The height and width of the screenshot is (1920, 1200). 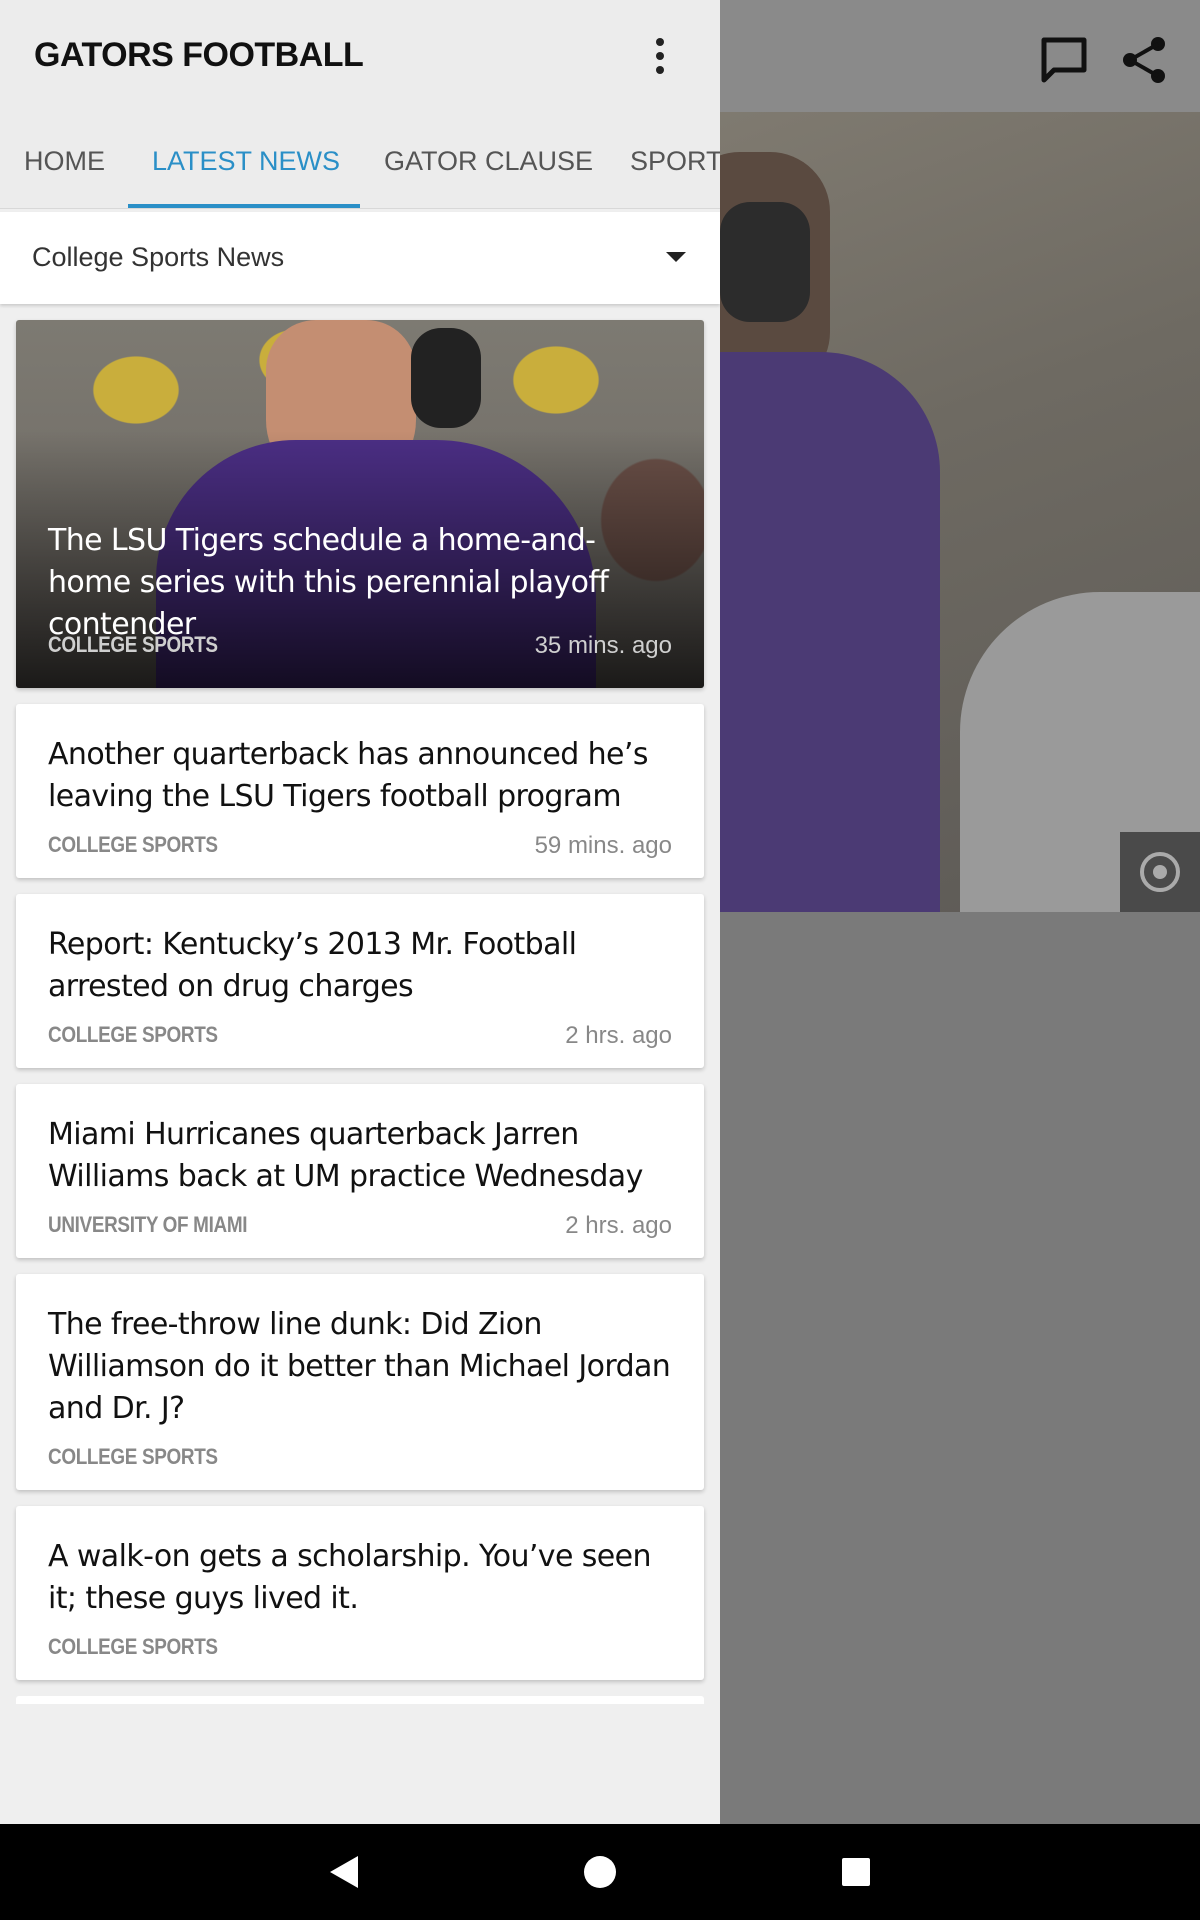 I want to click on dropdown-selected-value: College Sports News, so click(x=158, y=257).